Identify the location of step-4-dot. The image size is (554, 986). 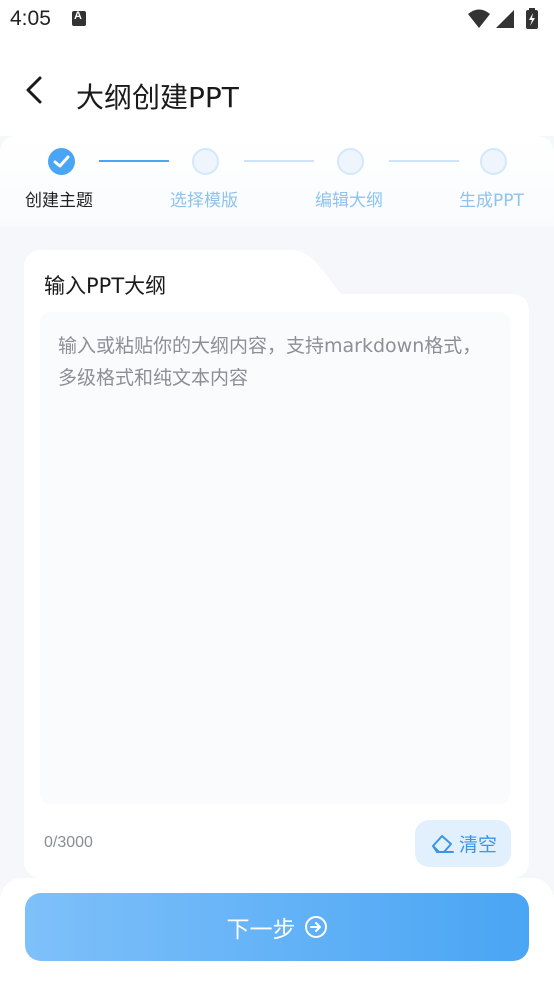
(493, 161).